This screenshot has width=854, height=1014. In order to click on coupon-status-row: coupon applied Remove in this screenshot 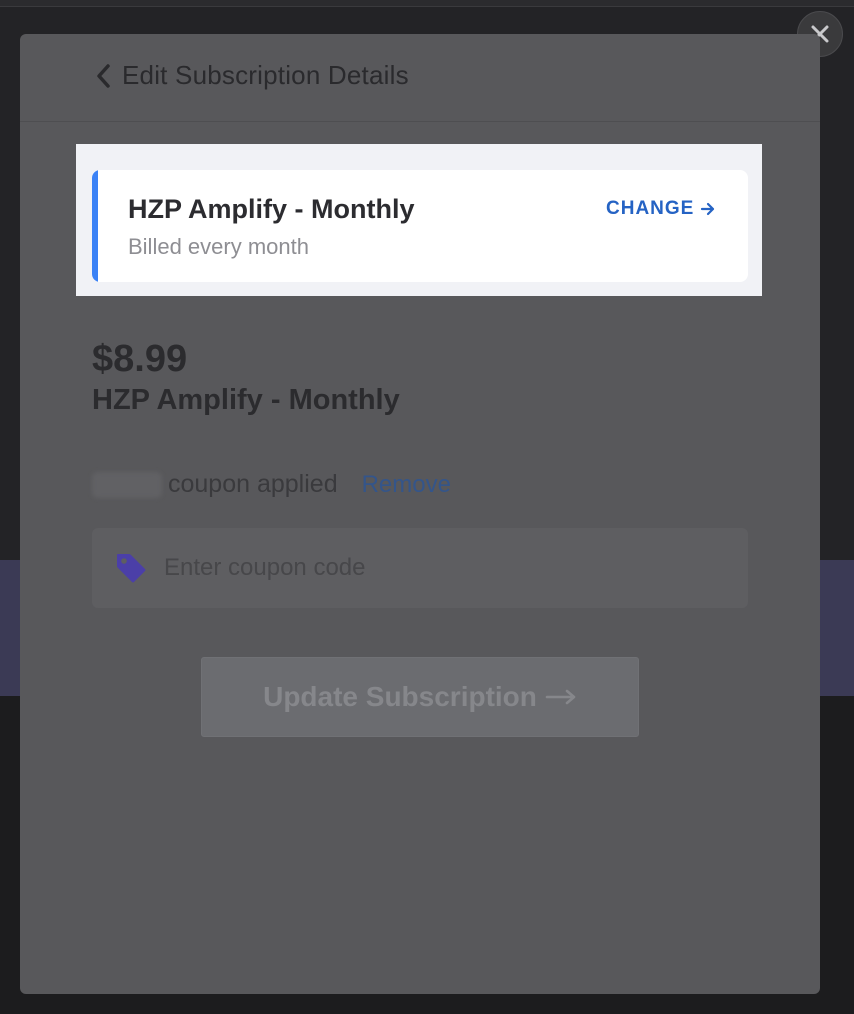, I will do `click(271, 484)`.